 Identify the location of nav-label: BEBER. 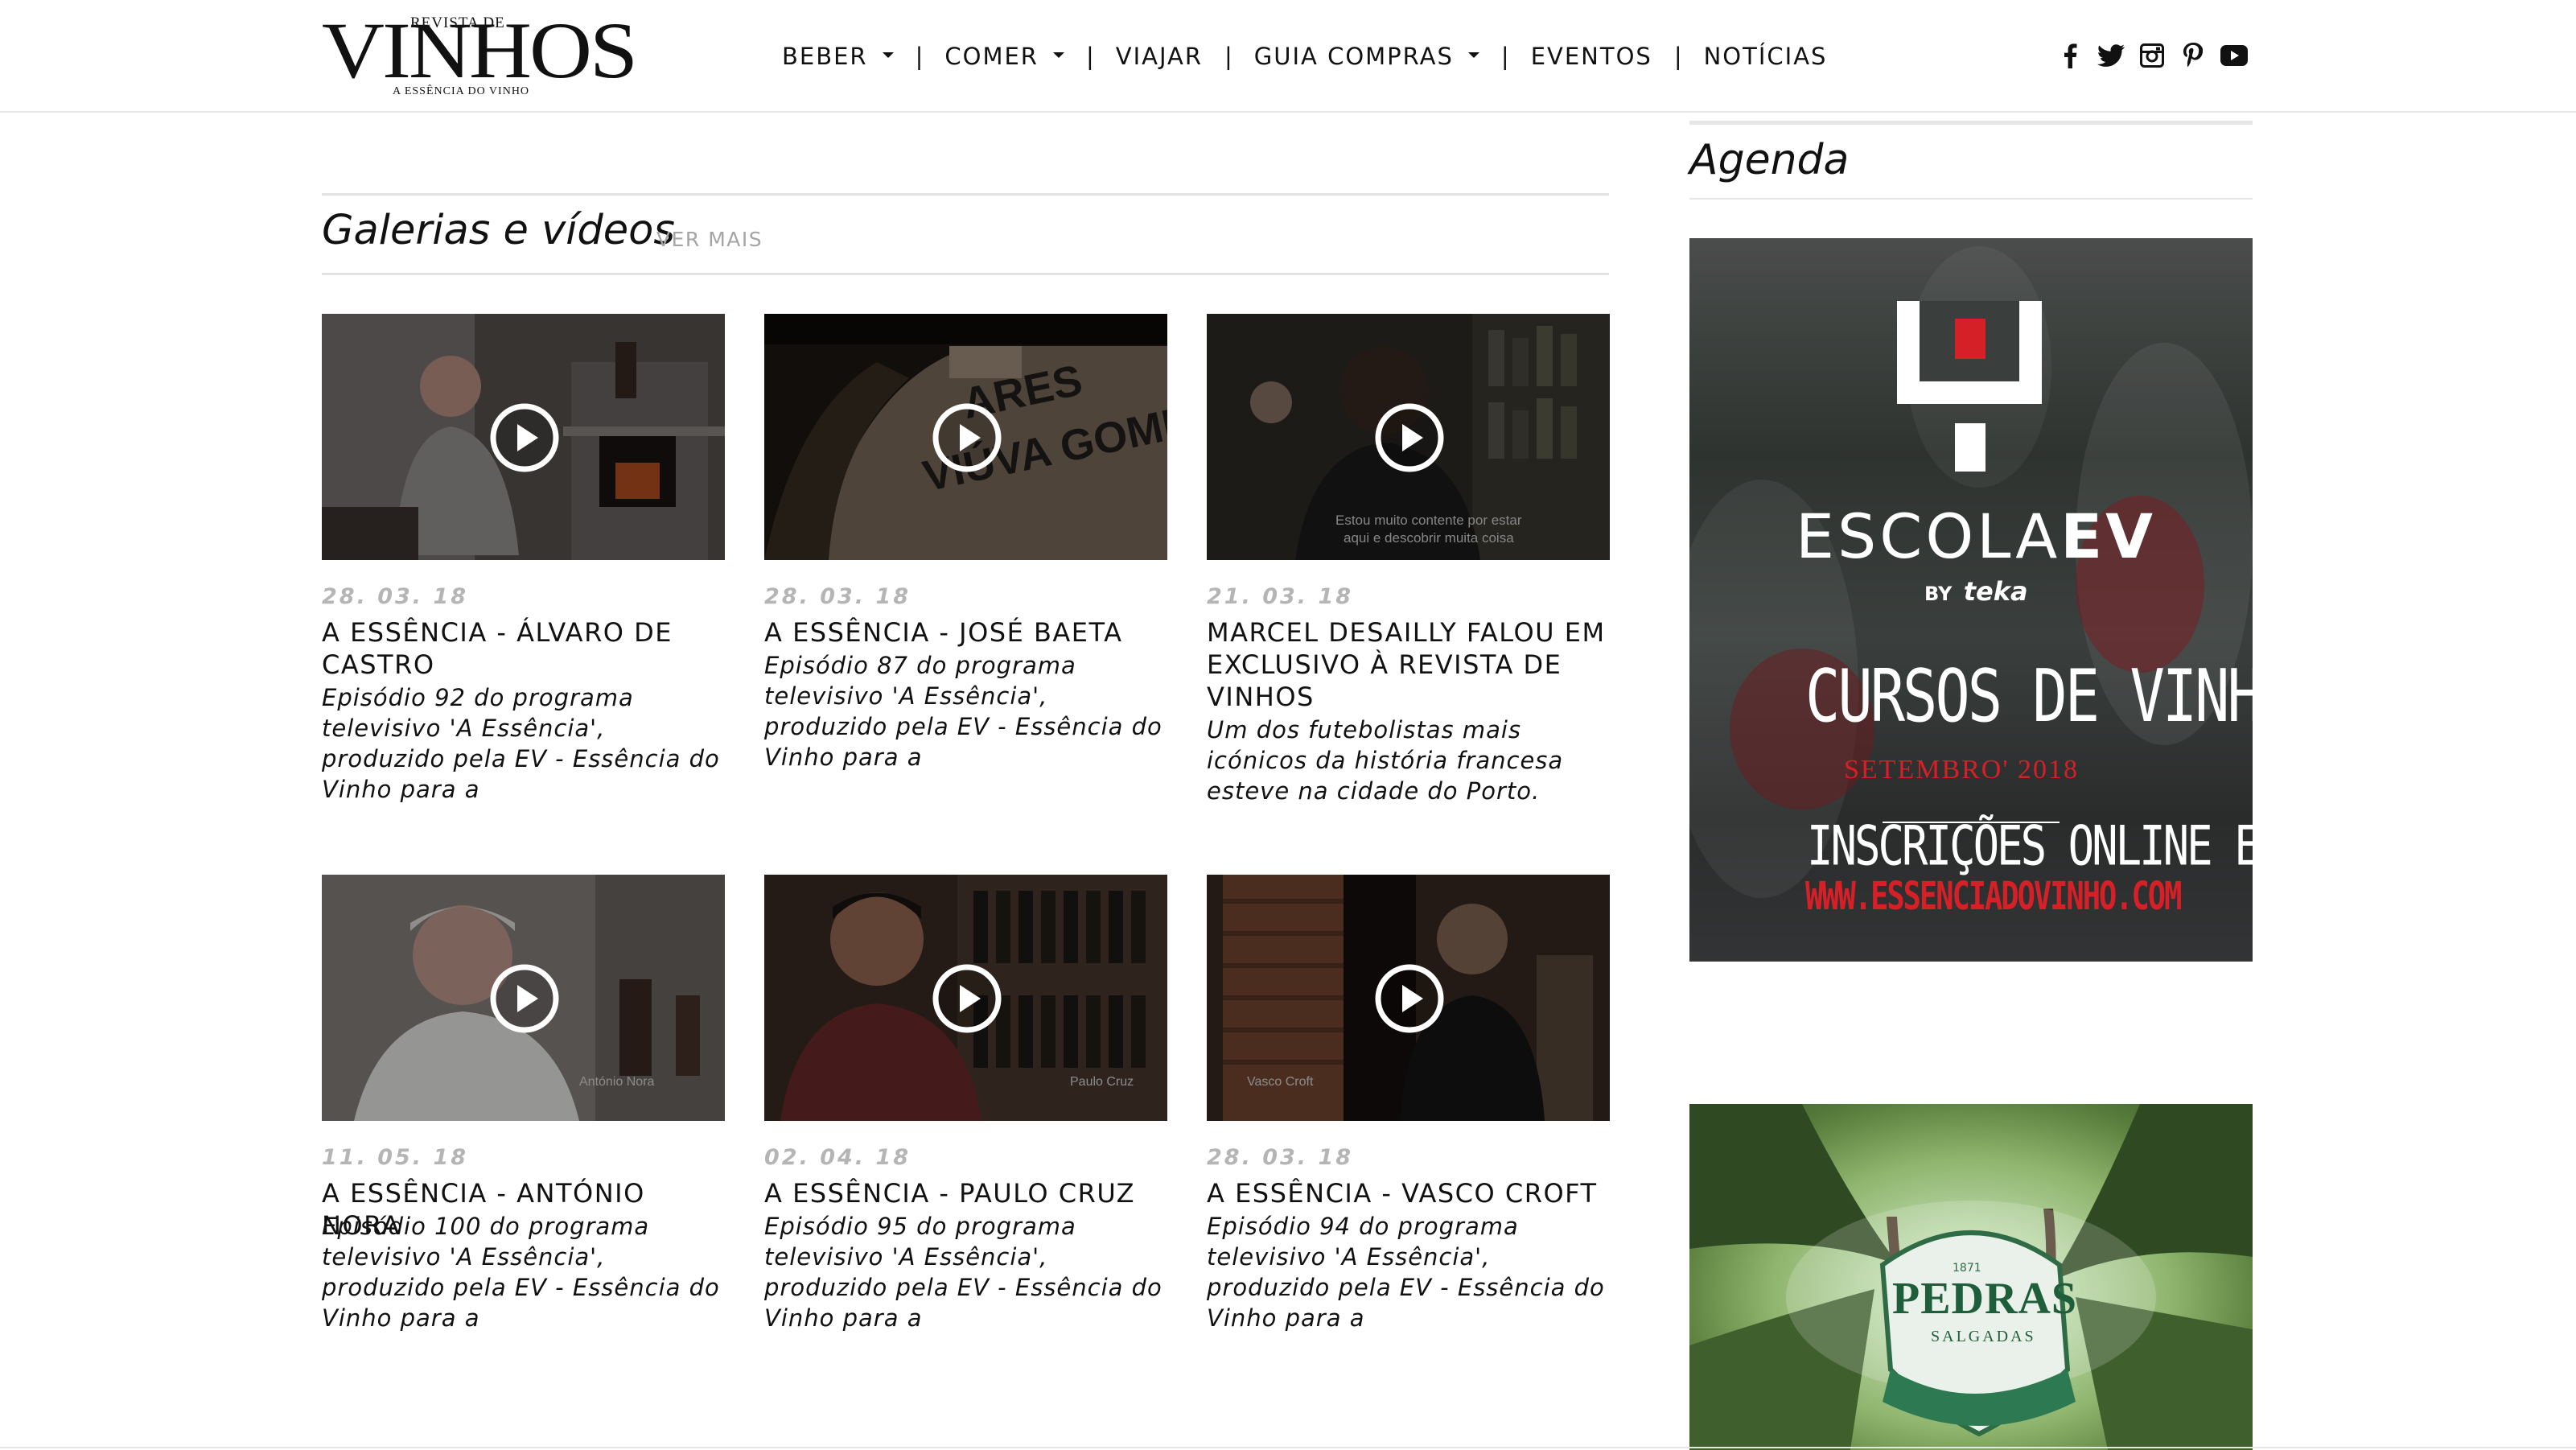
(825, 56).